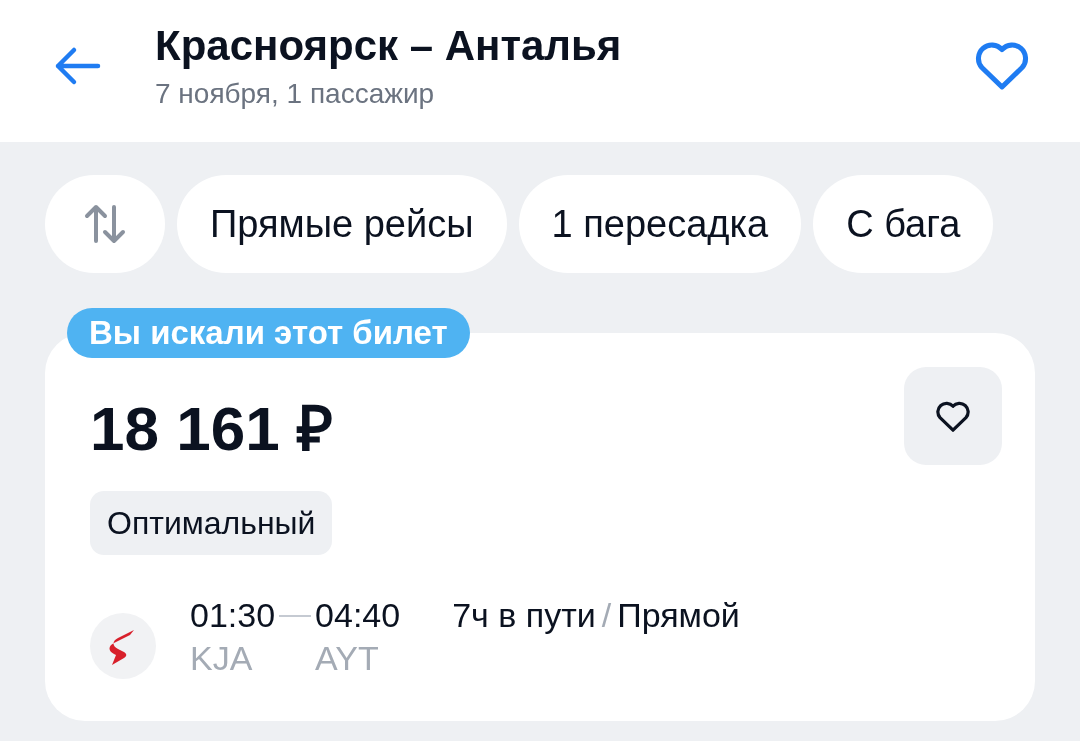 This screenshot has width=1080, height=741. I want to click on flight-duration: 7ч в пути, so click(524, 615).